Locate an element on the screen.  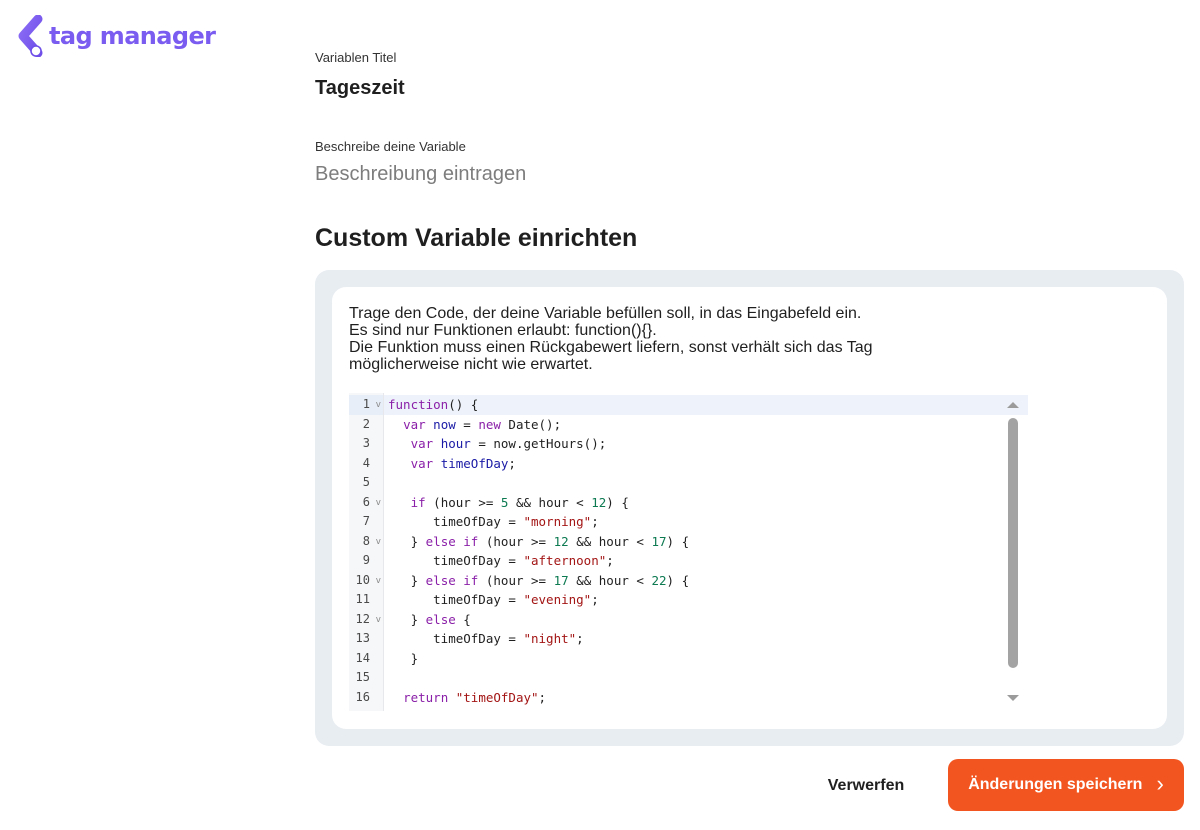
code-line: var hour = now.getHours(); is located at coordinates (706, 444).